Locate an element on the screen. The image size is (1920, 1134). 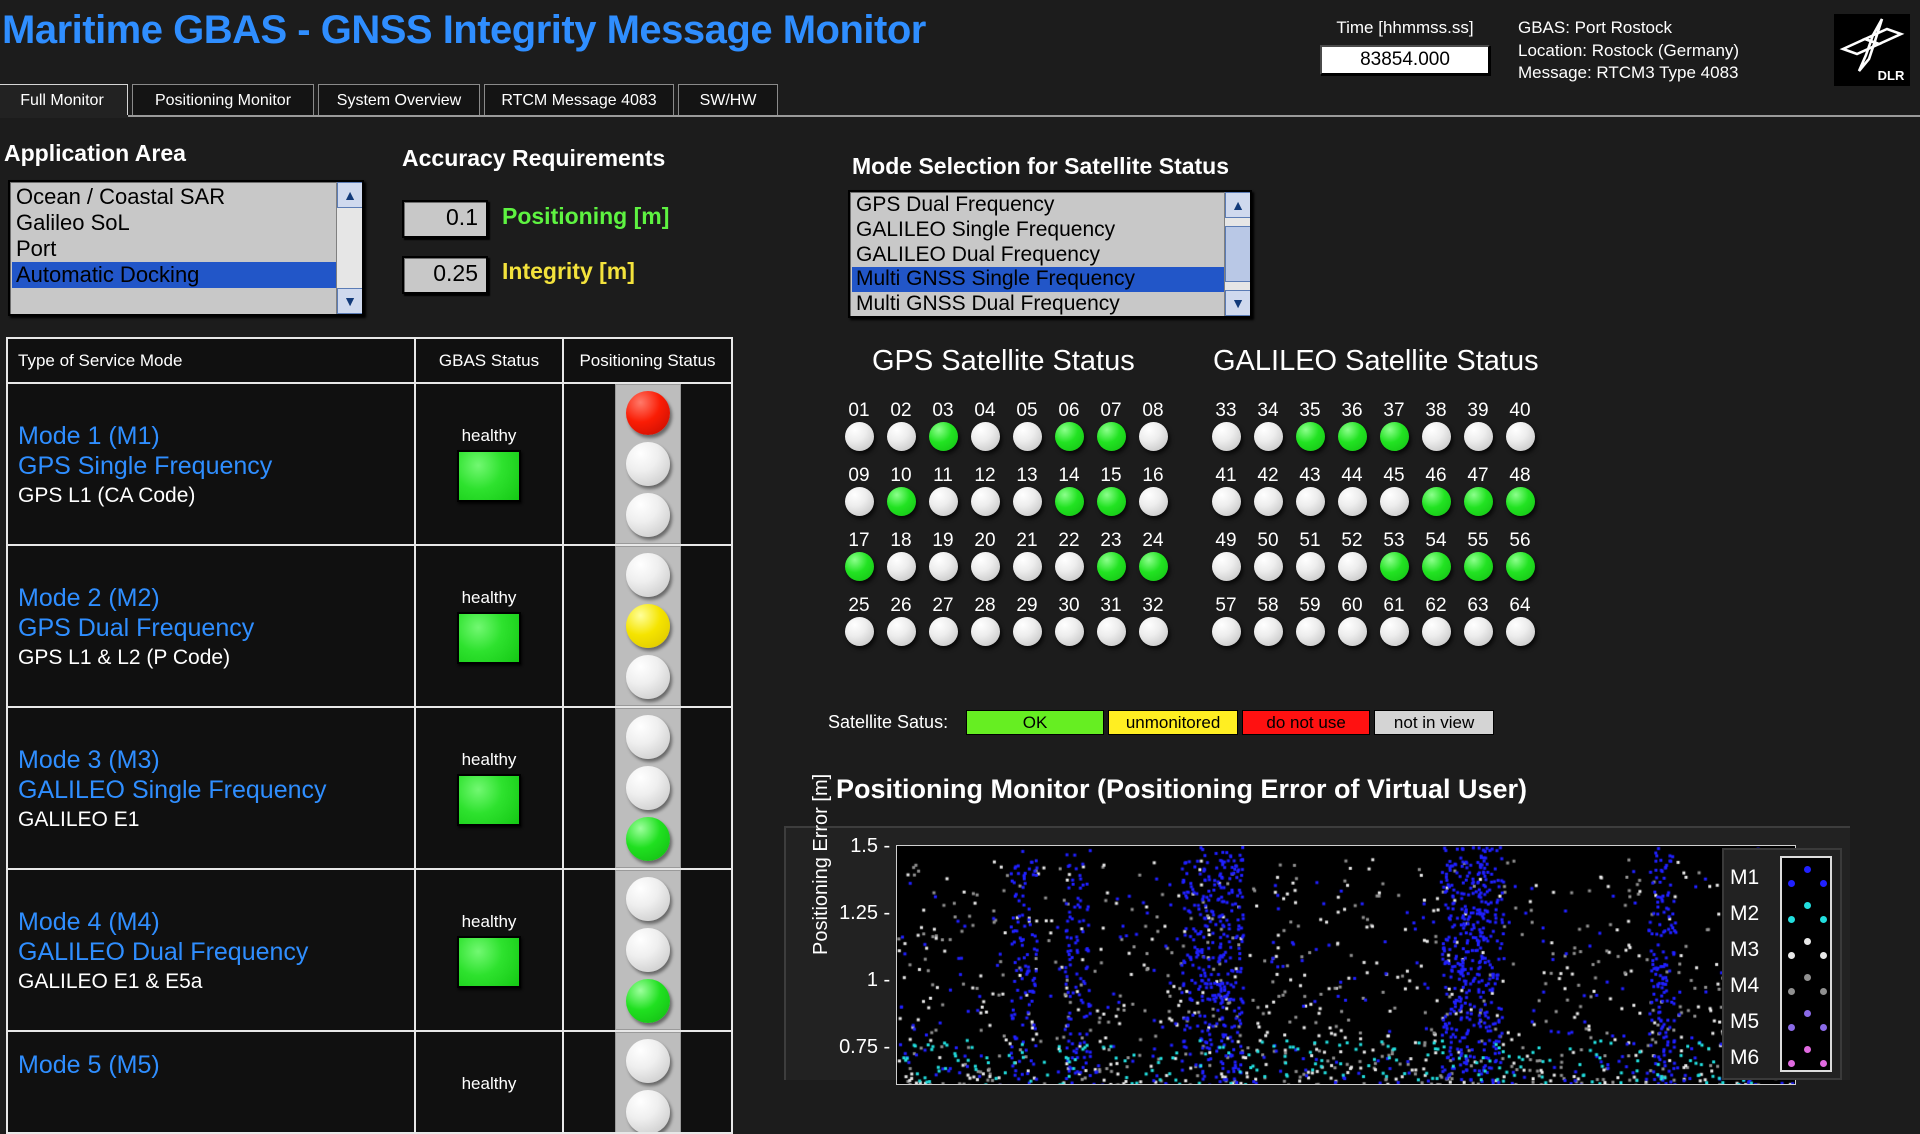
list-item-selected: Multi GNSS Single Frequency is located at coordinates (1051, 280).